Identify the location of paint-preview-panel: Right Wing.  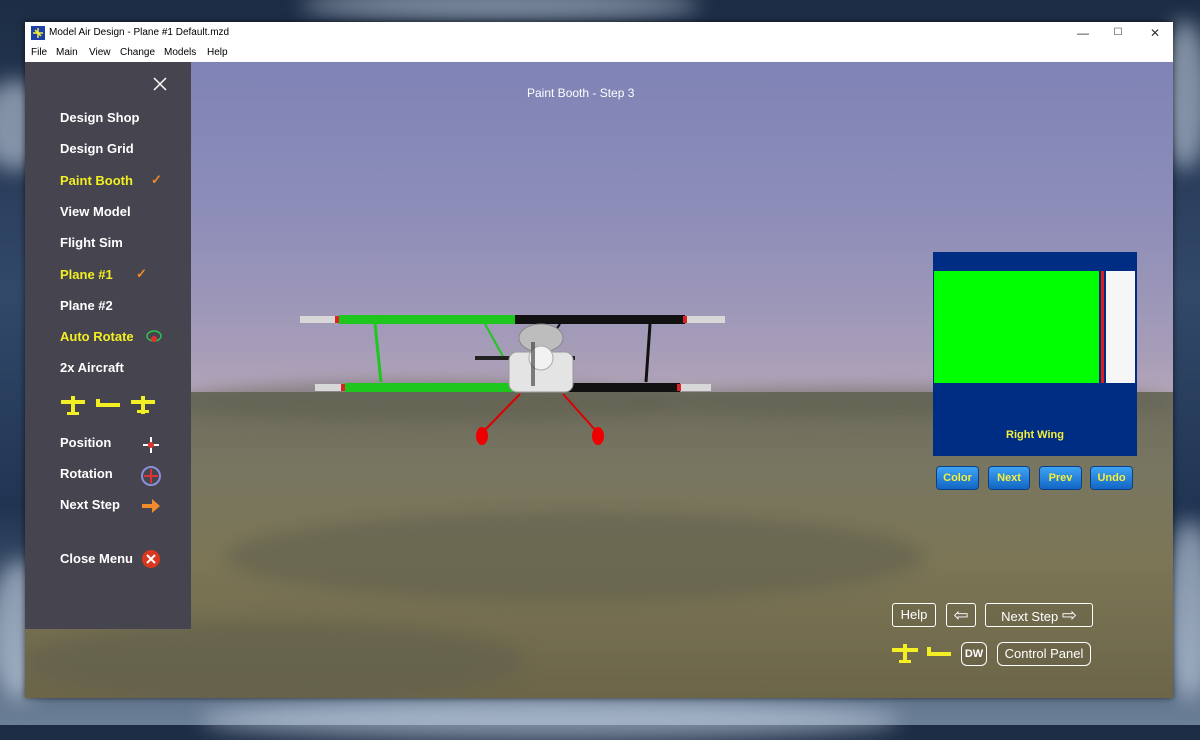
(1035, 354).